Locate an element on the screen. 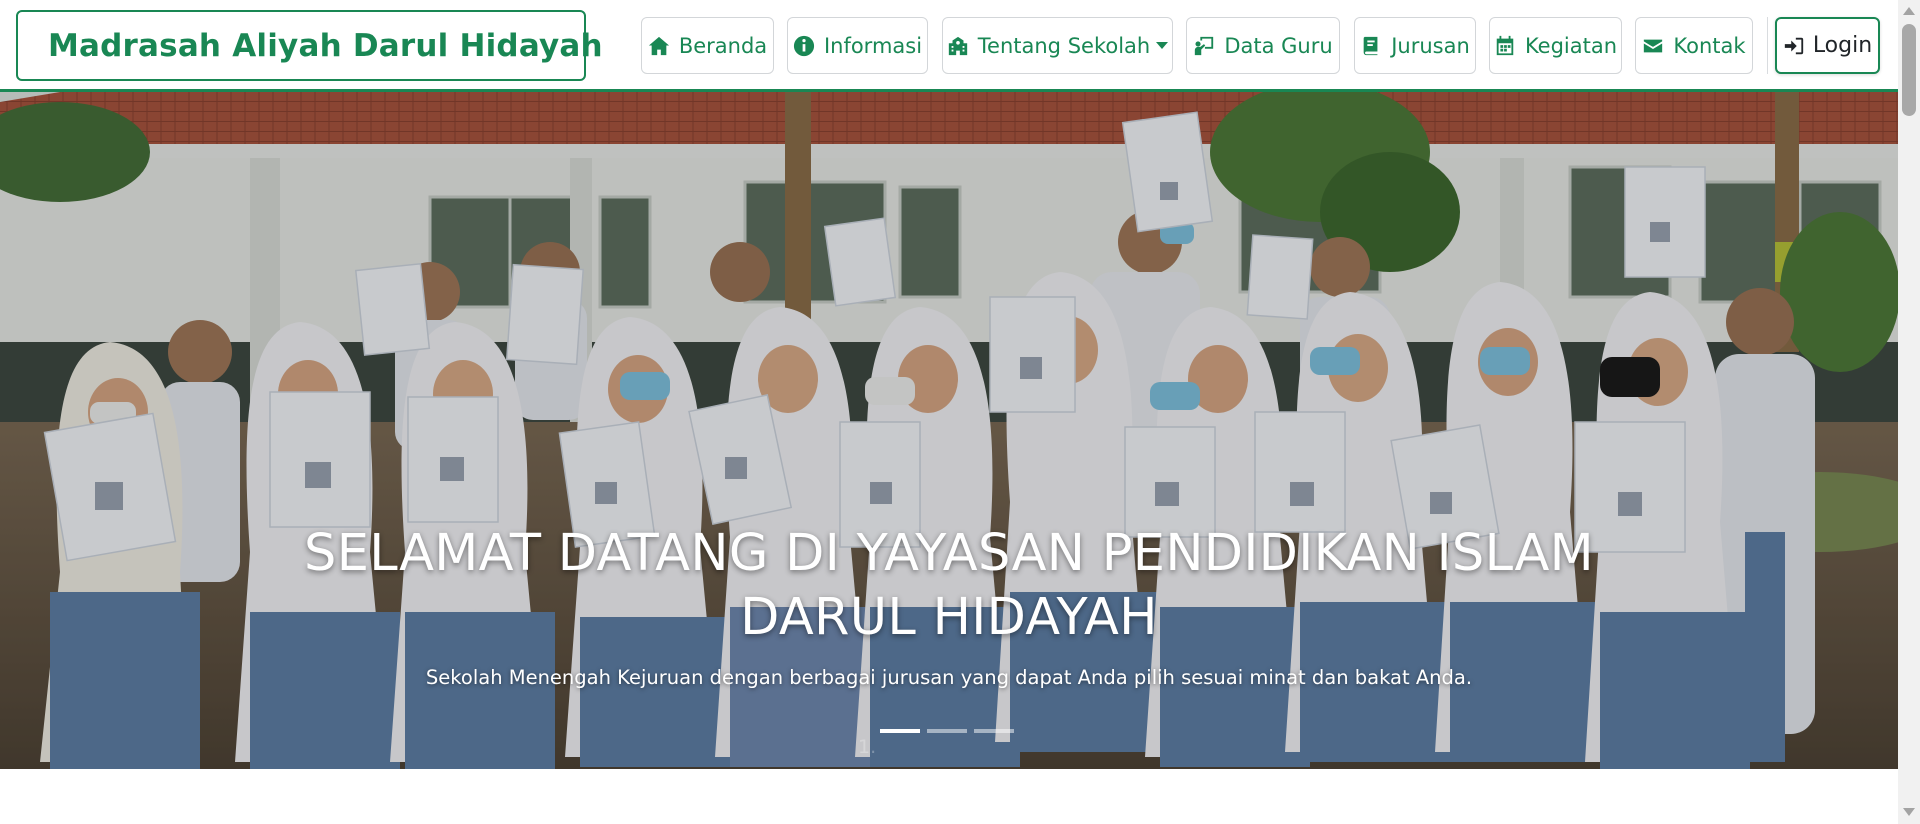 The height and width of the screenshot is (824, 1920). teacher-icon is located at coordinates (1204, 45).